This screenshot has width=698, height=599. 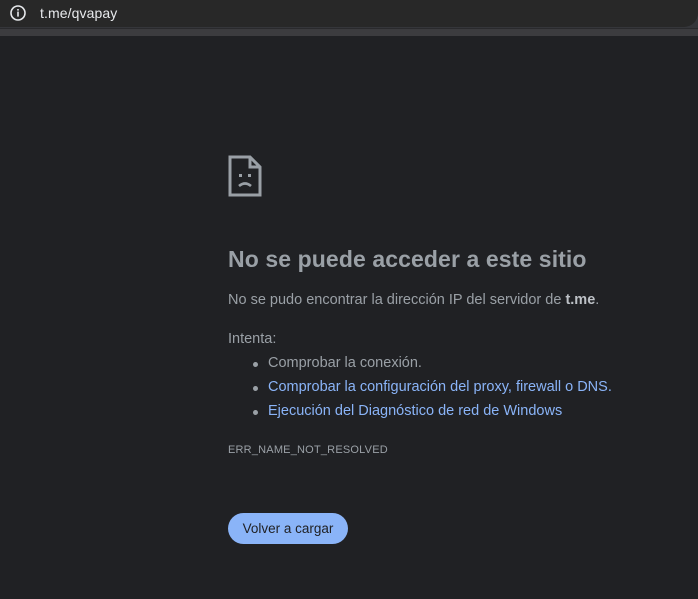 I want to click on reload-button: Volver a cargar, so click(x=288, y=528).